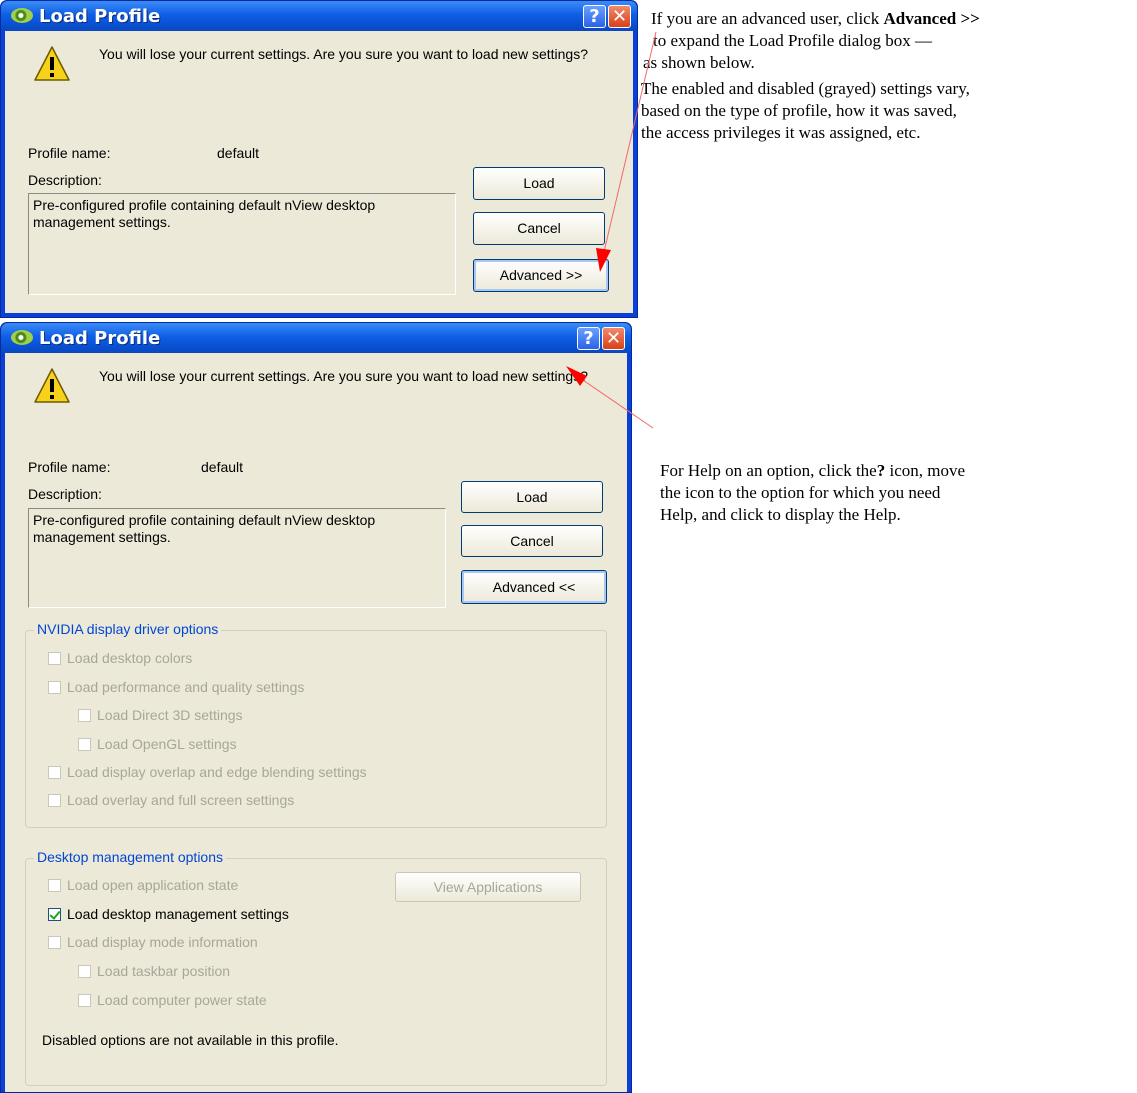 This screenshot has width=1137, height=1093. Describe the element at coordinates (534, 587) in the screenshot. I see `advanced-button: Advanced <<` at that location.